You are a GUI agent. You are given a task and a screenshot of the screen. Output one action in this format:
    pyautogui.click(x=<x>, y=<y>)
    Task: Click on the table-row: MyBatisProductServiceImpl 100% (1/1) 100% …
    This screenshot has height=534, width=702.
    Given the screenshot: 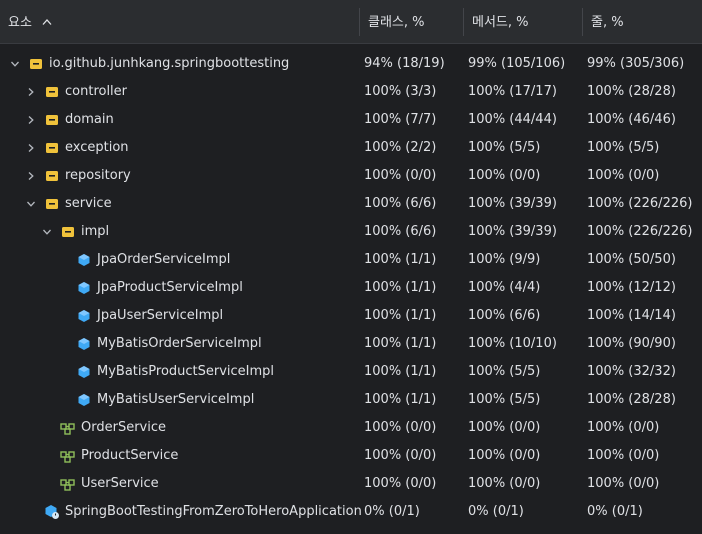 What is the action you would take?
    pyautogui.click(x=351, y=372)
    